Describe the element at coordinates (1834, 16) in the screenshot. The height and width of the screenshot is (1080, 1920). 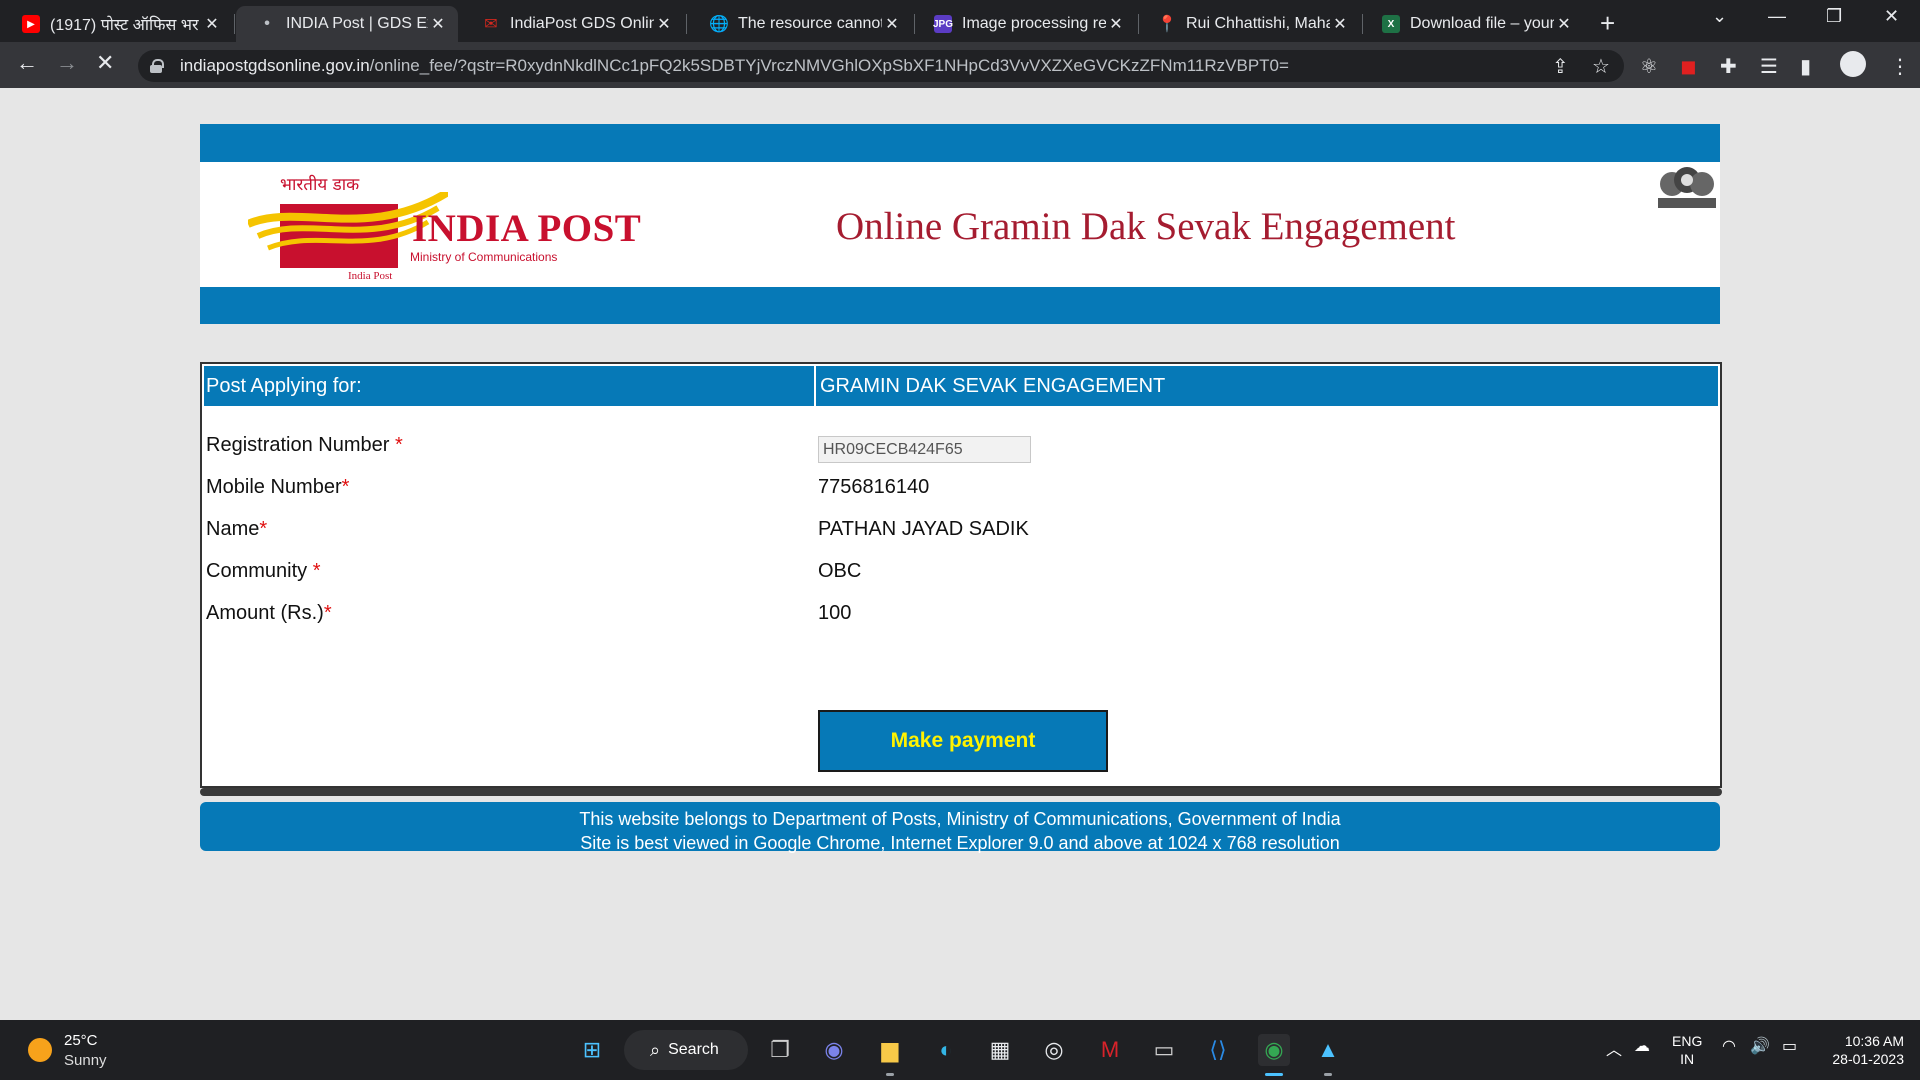
I see `restore-icon: ❐` at that location.